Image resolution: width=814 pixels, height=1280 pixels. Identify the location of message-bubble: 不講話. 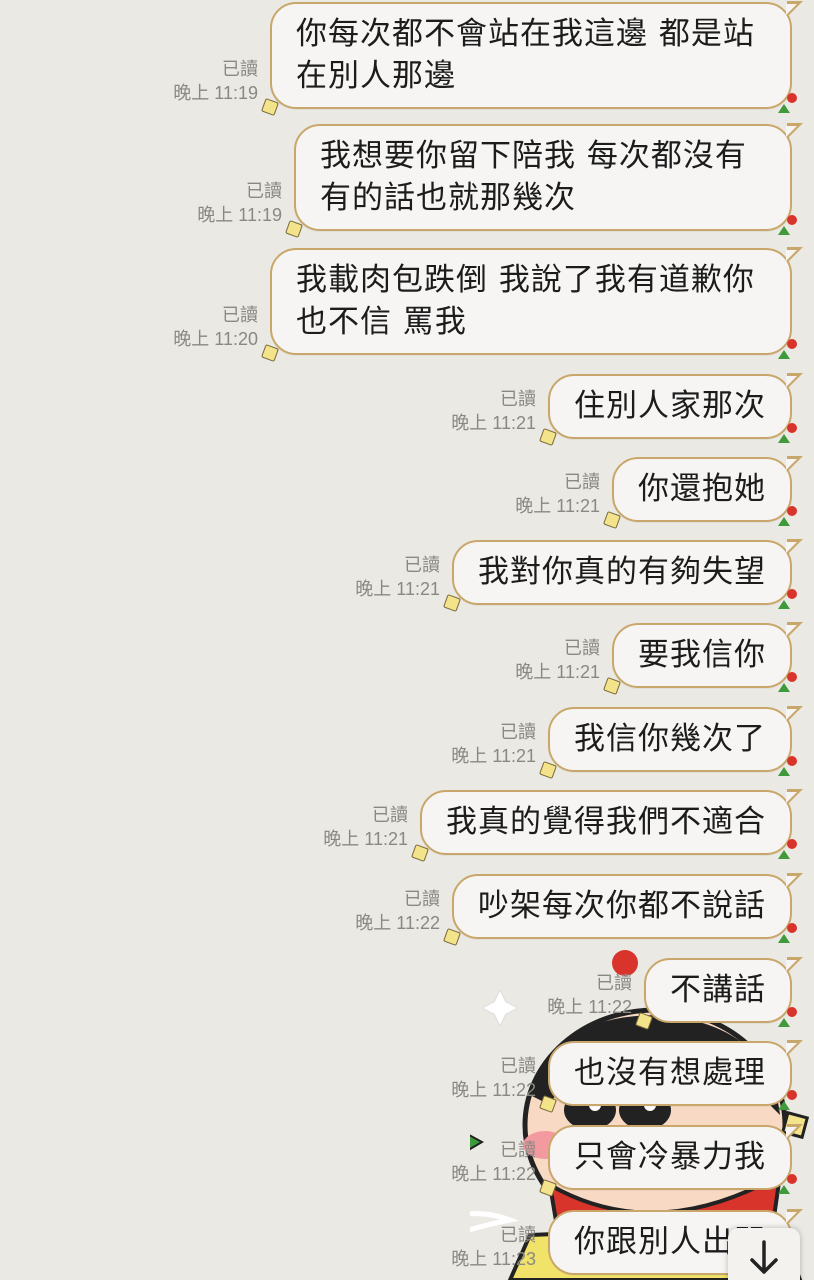
(719, 993).